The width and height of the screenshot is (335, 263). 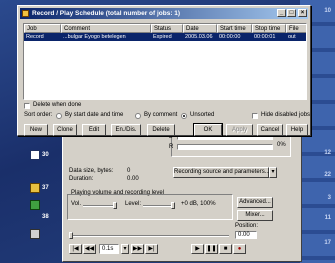 What do you see at coordinates (265, 37) in the screenshot?
I see `stop-time-cell: 00:00:01` at bounding box center [265, 37].